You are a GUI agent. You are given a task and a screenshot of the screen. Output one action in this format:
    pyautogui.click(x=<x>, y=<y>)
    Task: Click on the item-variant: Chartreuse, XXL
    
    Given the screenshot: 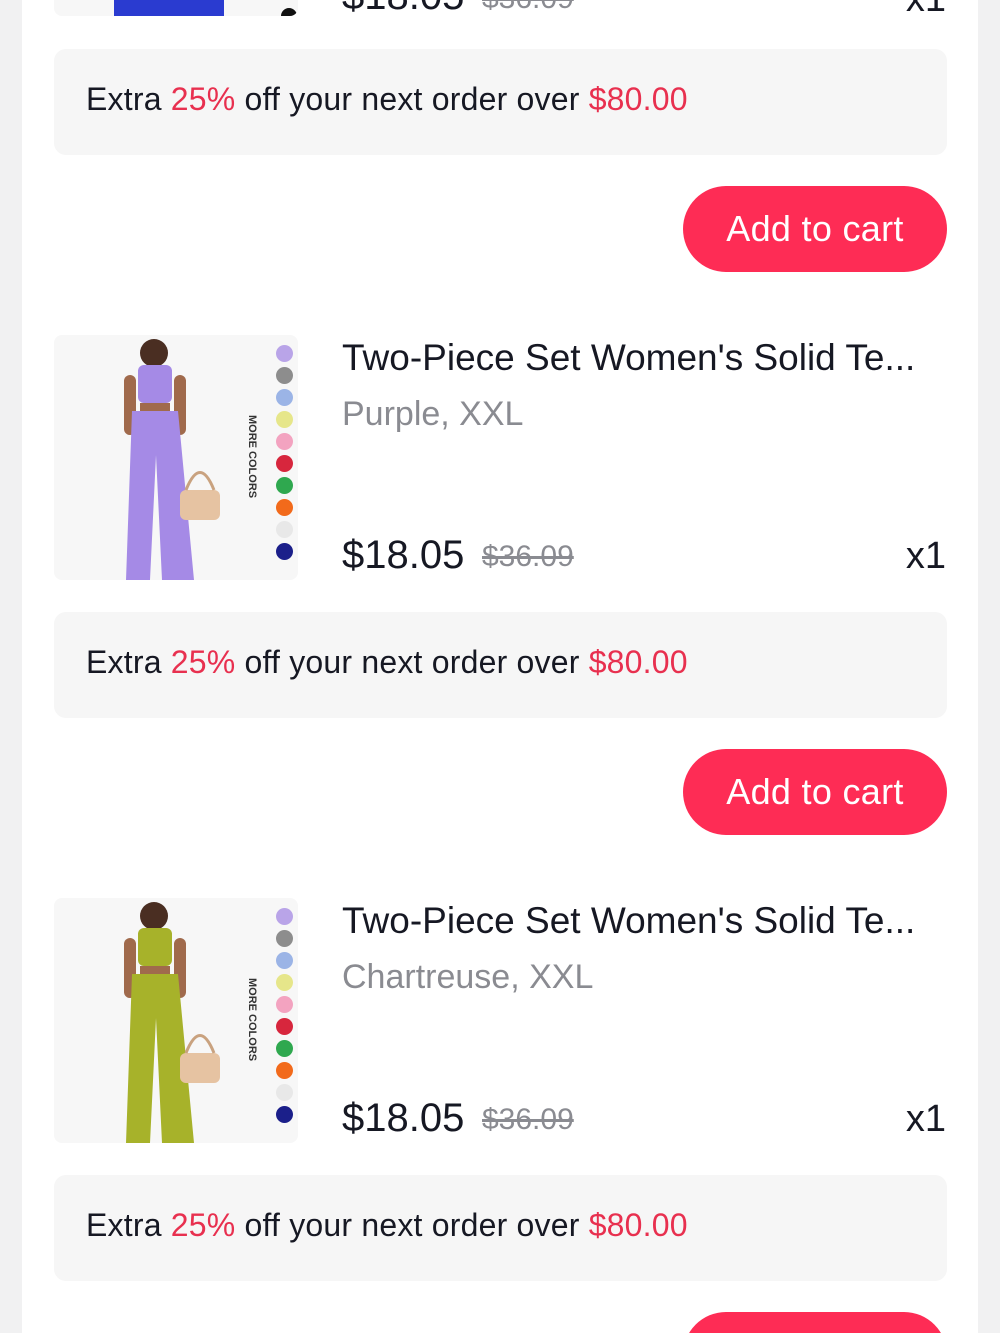 What is the action you would take?
    pyautogui.click(x=467, y=977)
    